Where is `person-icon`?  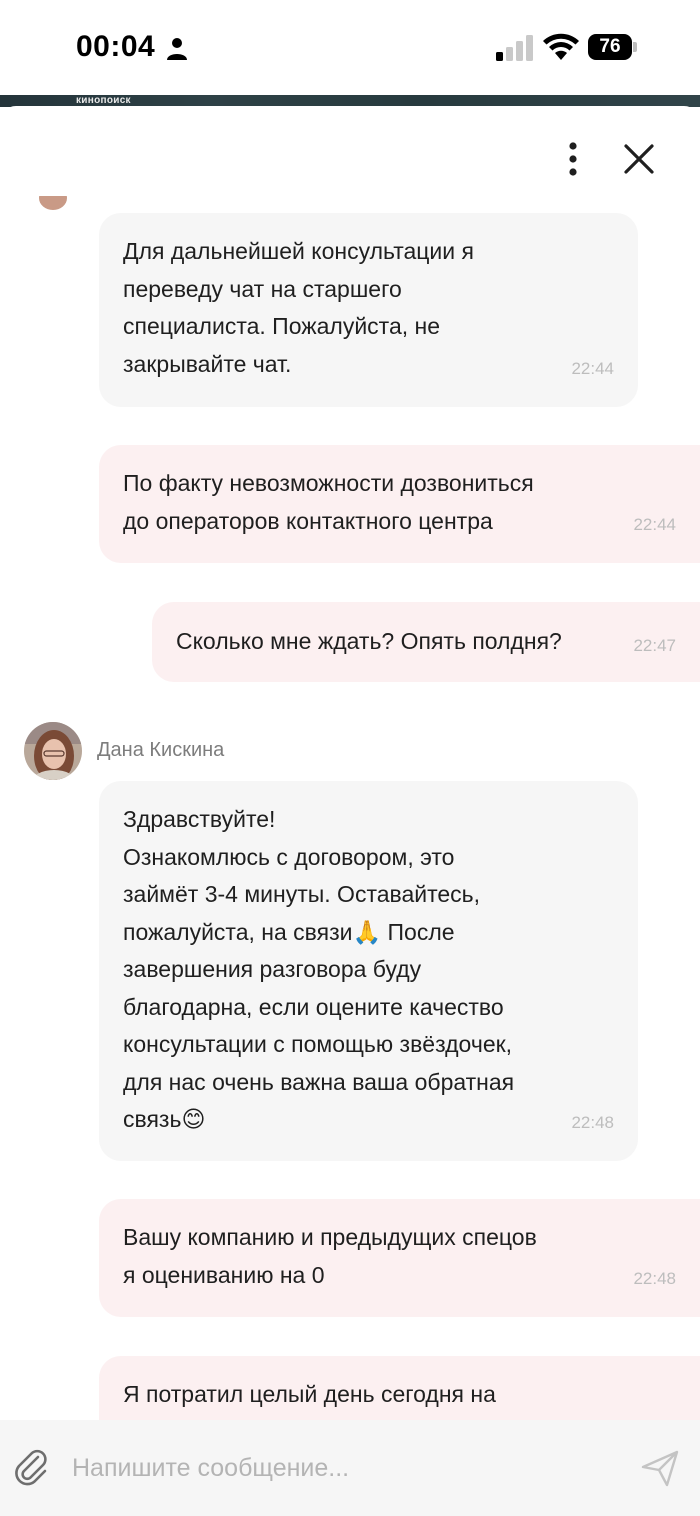 person-icon is located at coordinates (177, 49).